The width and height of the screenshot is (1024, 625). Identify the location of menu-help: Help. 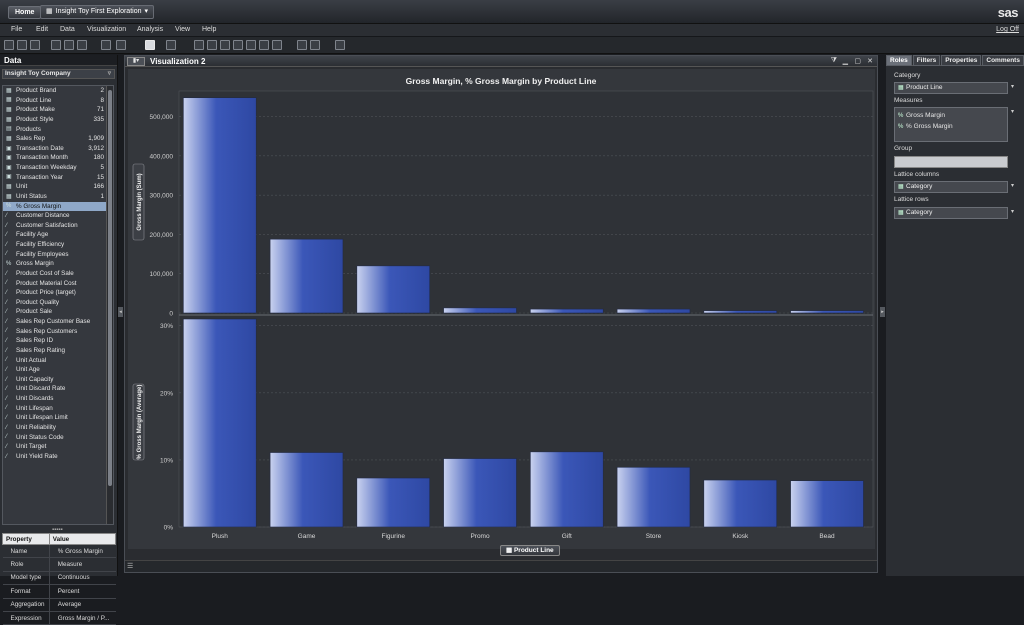
(209, 29).